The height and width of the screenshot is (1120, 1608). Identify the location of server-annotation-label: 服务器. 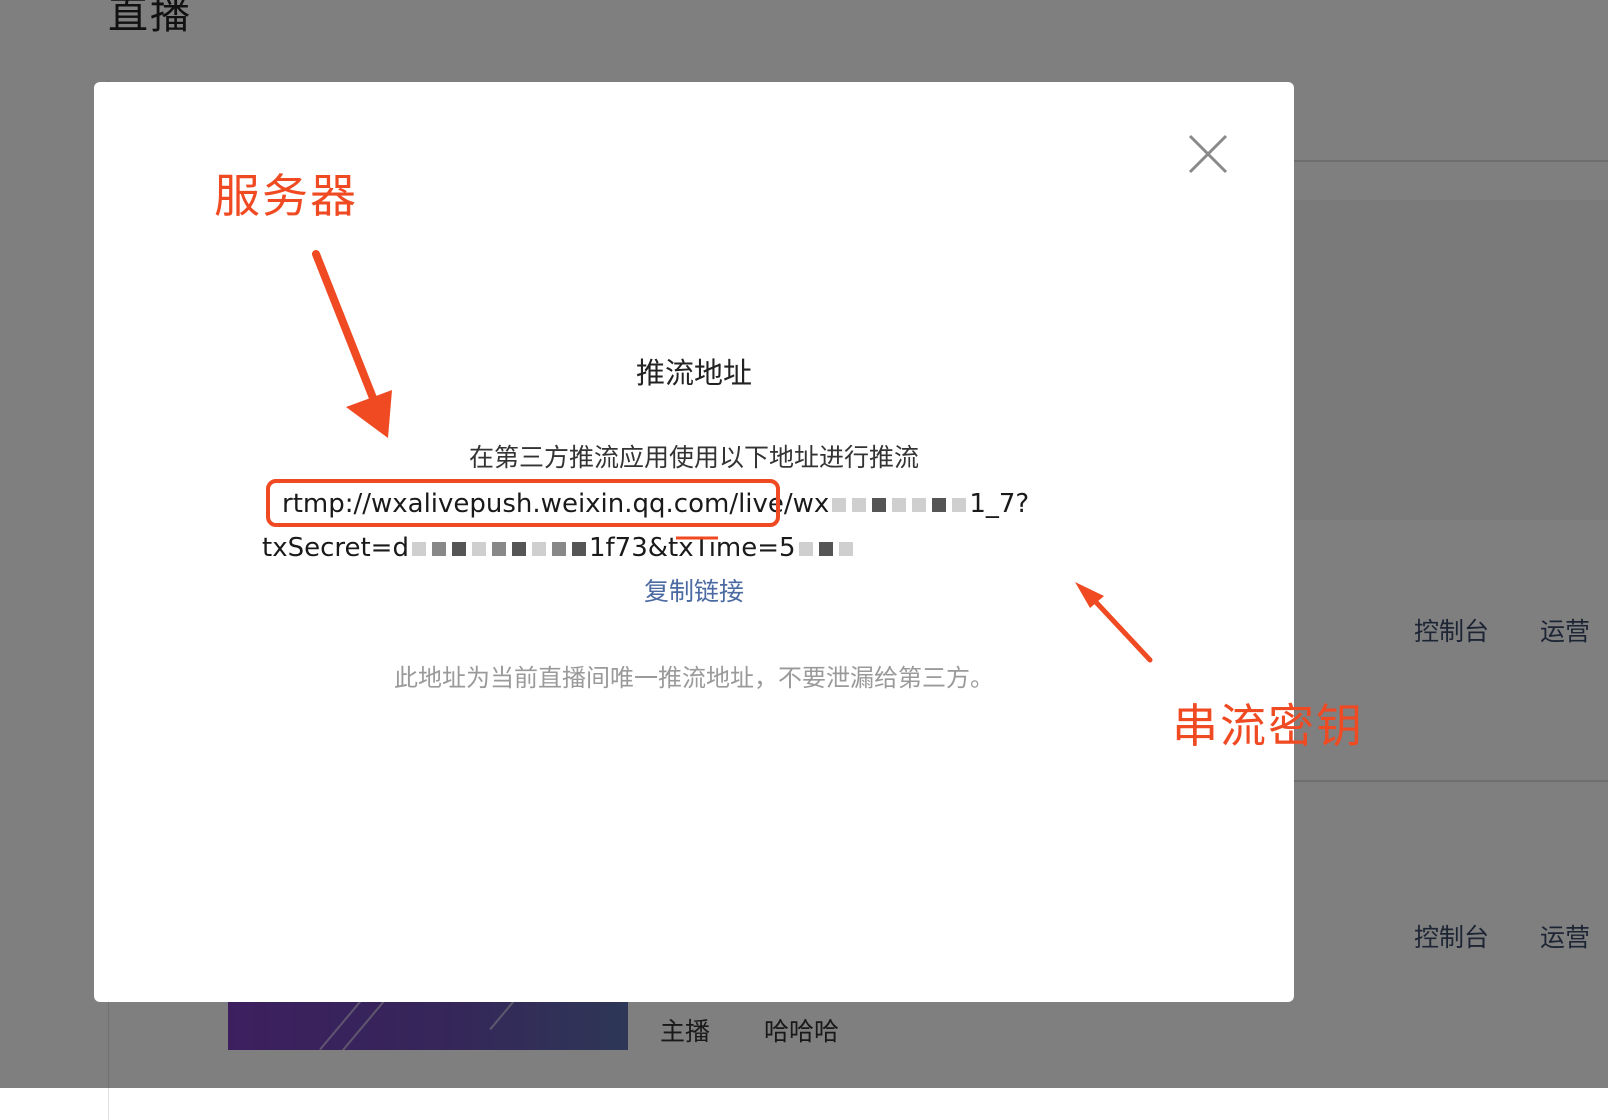
(286, 196).